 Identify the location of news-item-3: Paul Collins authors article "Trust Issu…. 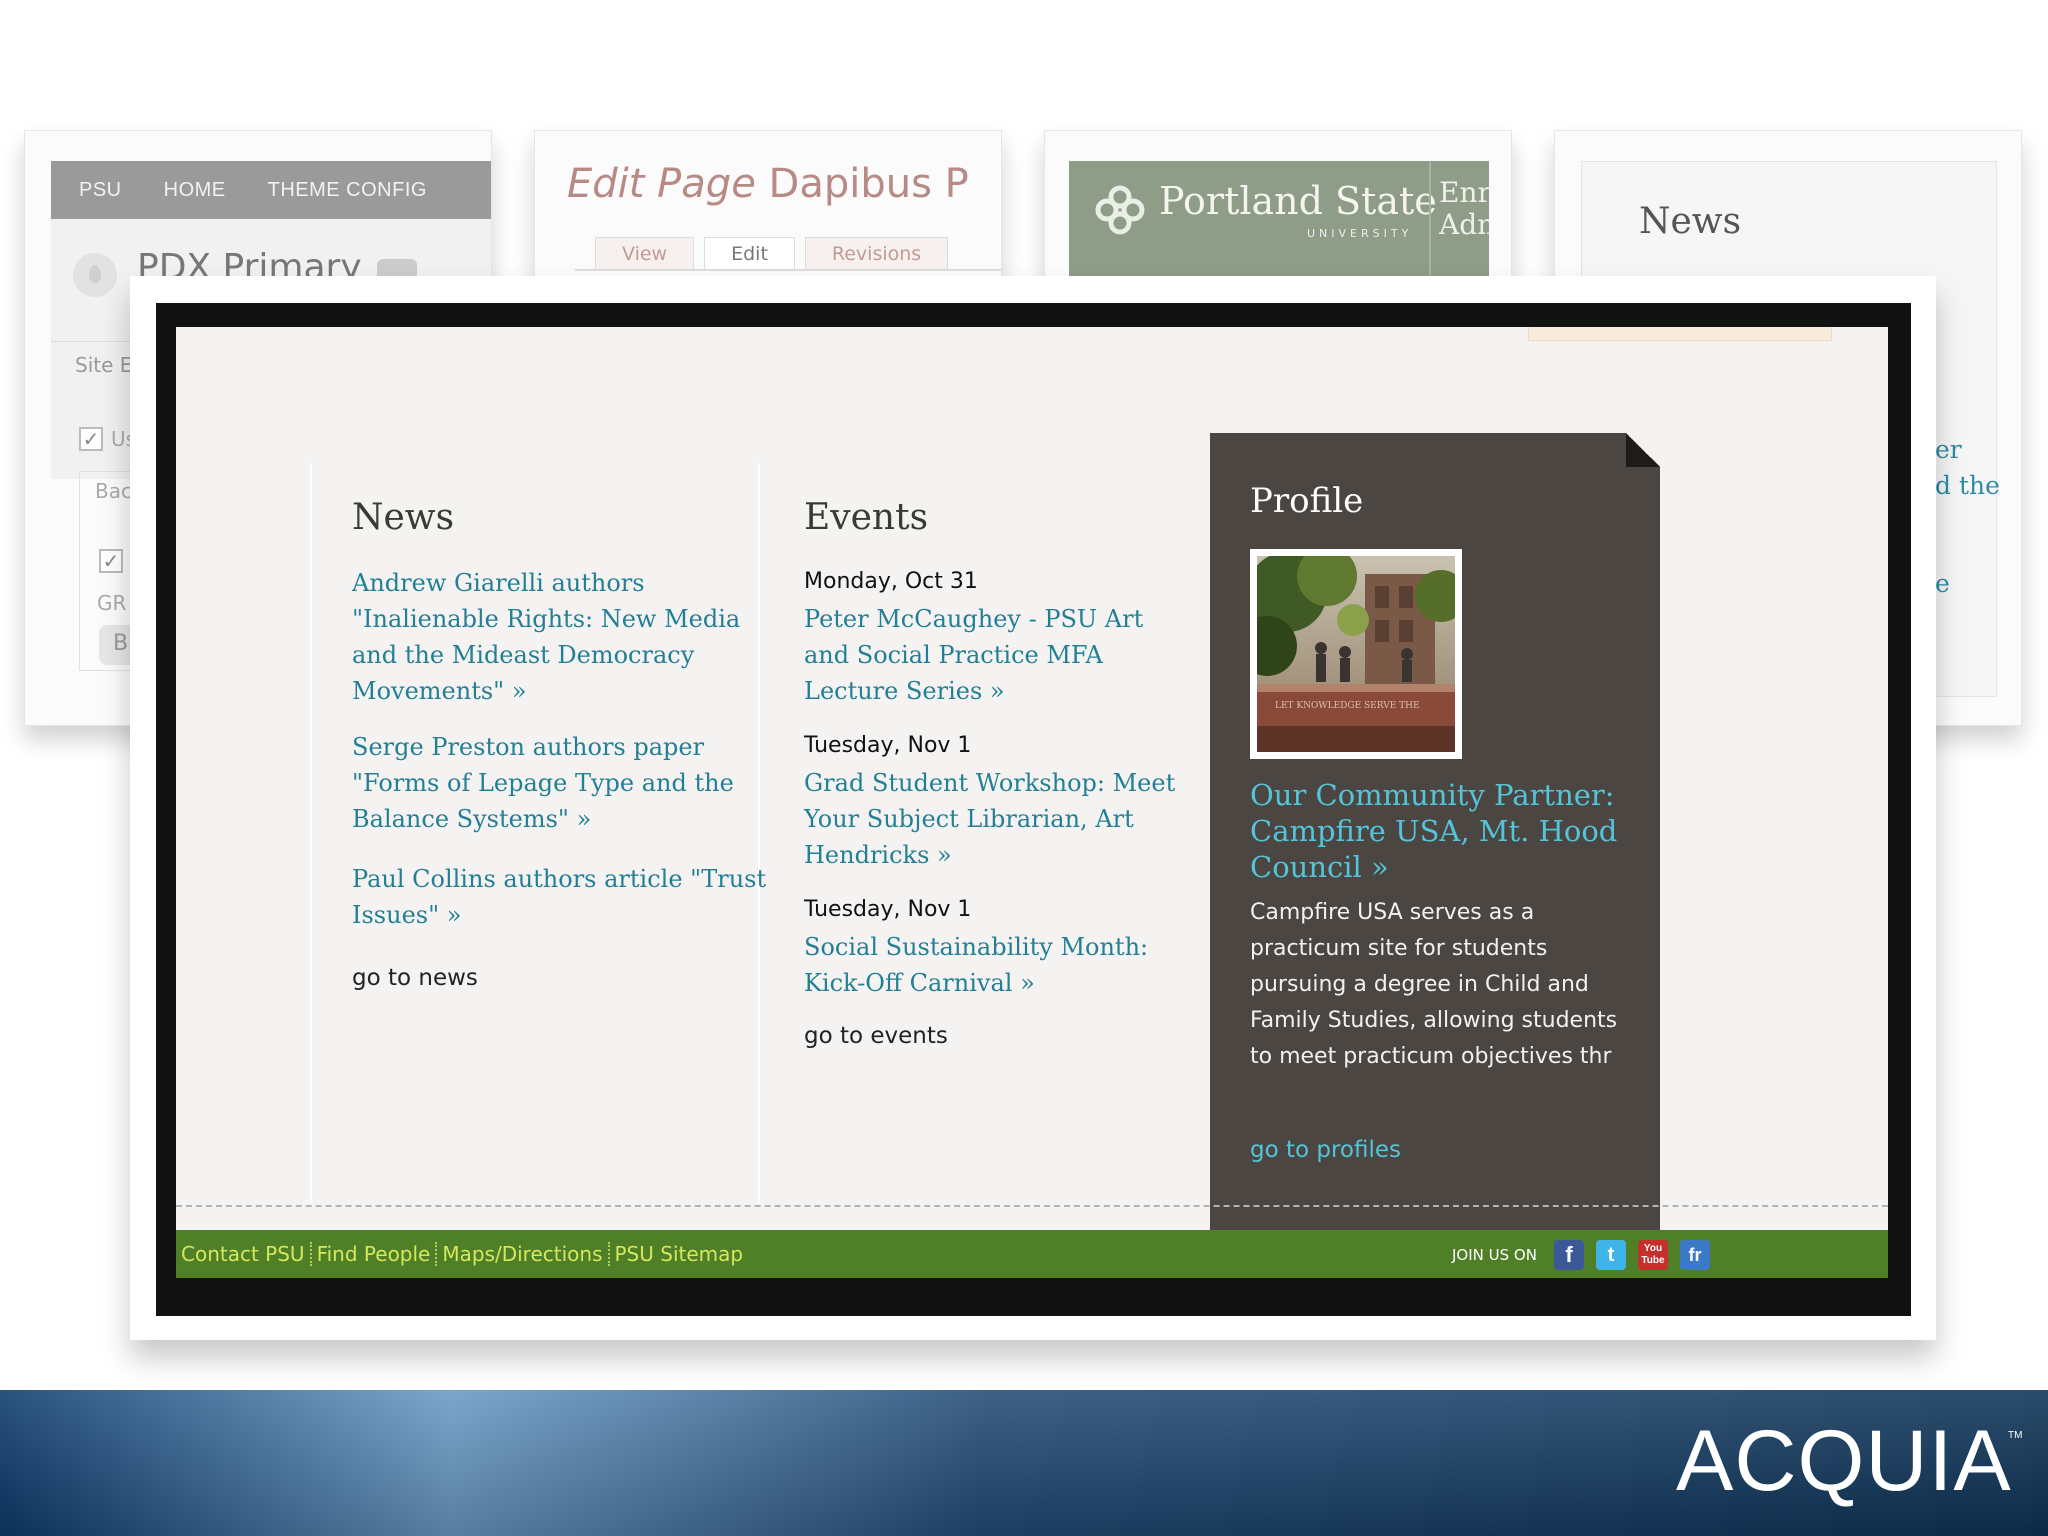
(562, 897).